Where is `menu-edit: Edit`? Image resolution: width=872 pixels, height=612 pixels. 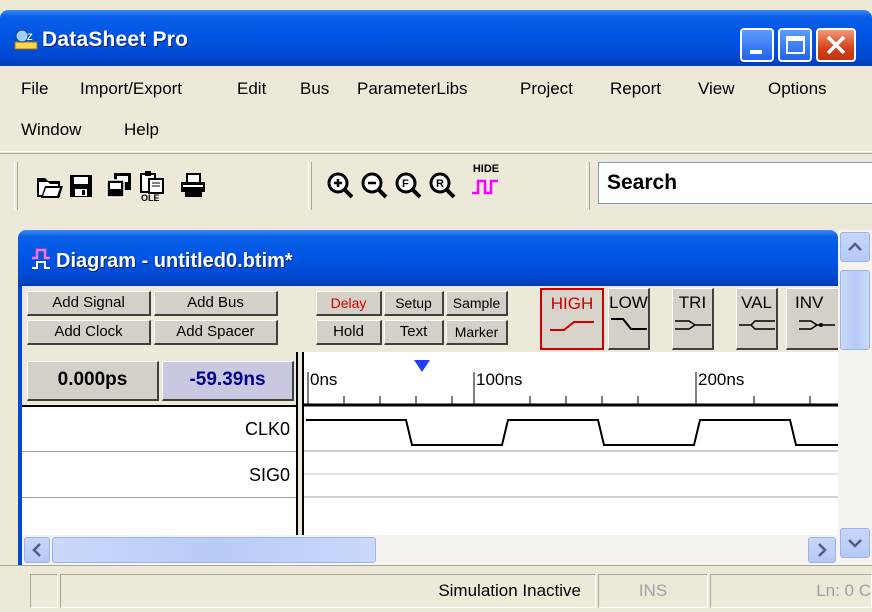
menu-edit: Edit is located at coordinates (251, 89).